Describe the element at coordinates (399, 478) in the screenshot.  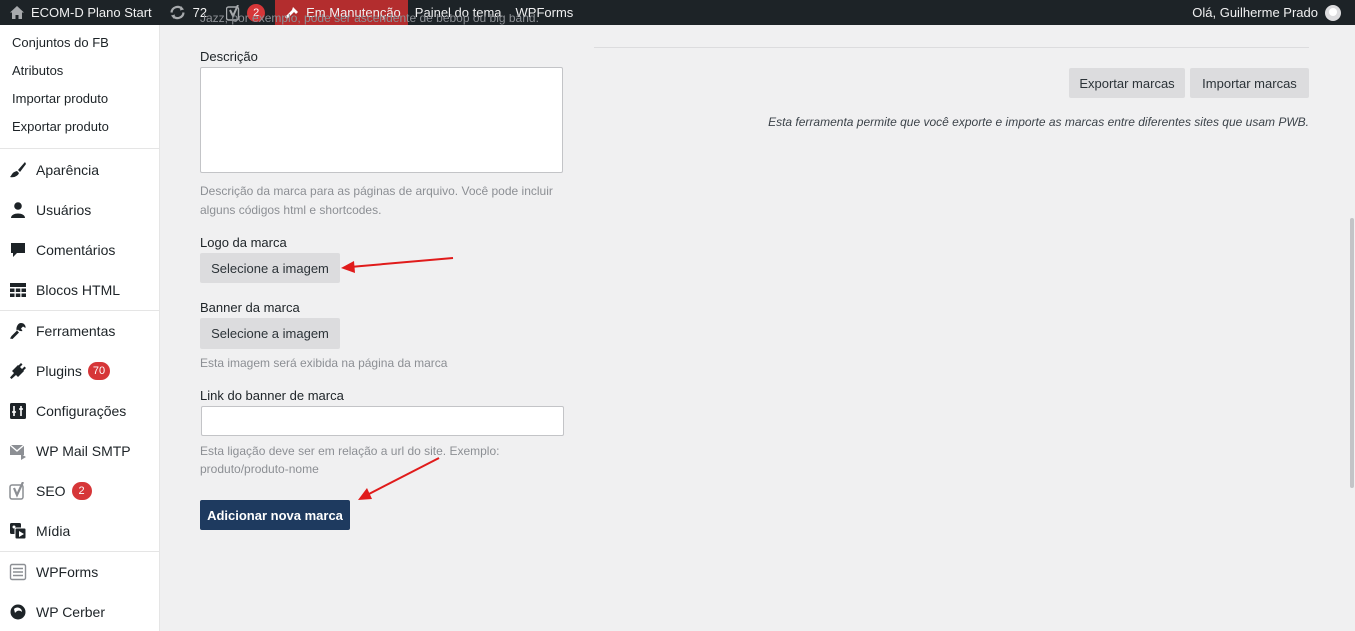
I see `annotation-arrow-submit` at that location.